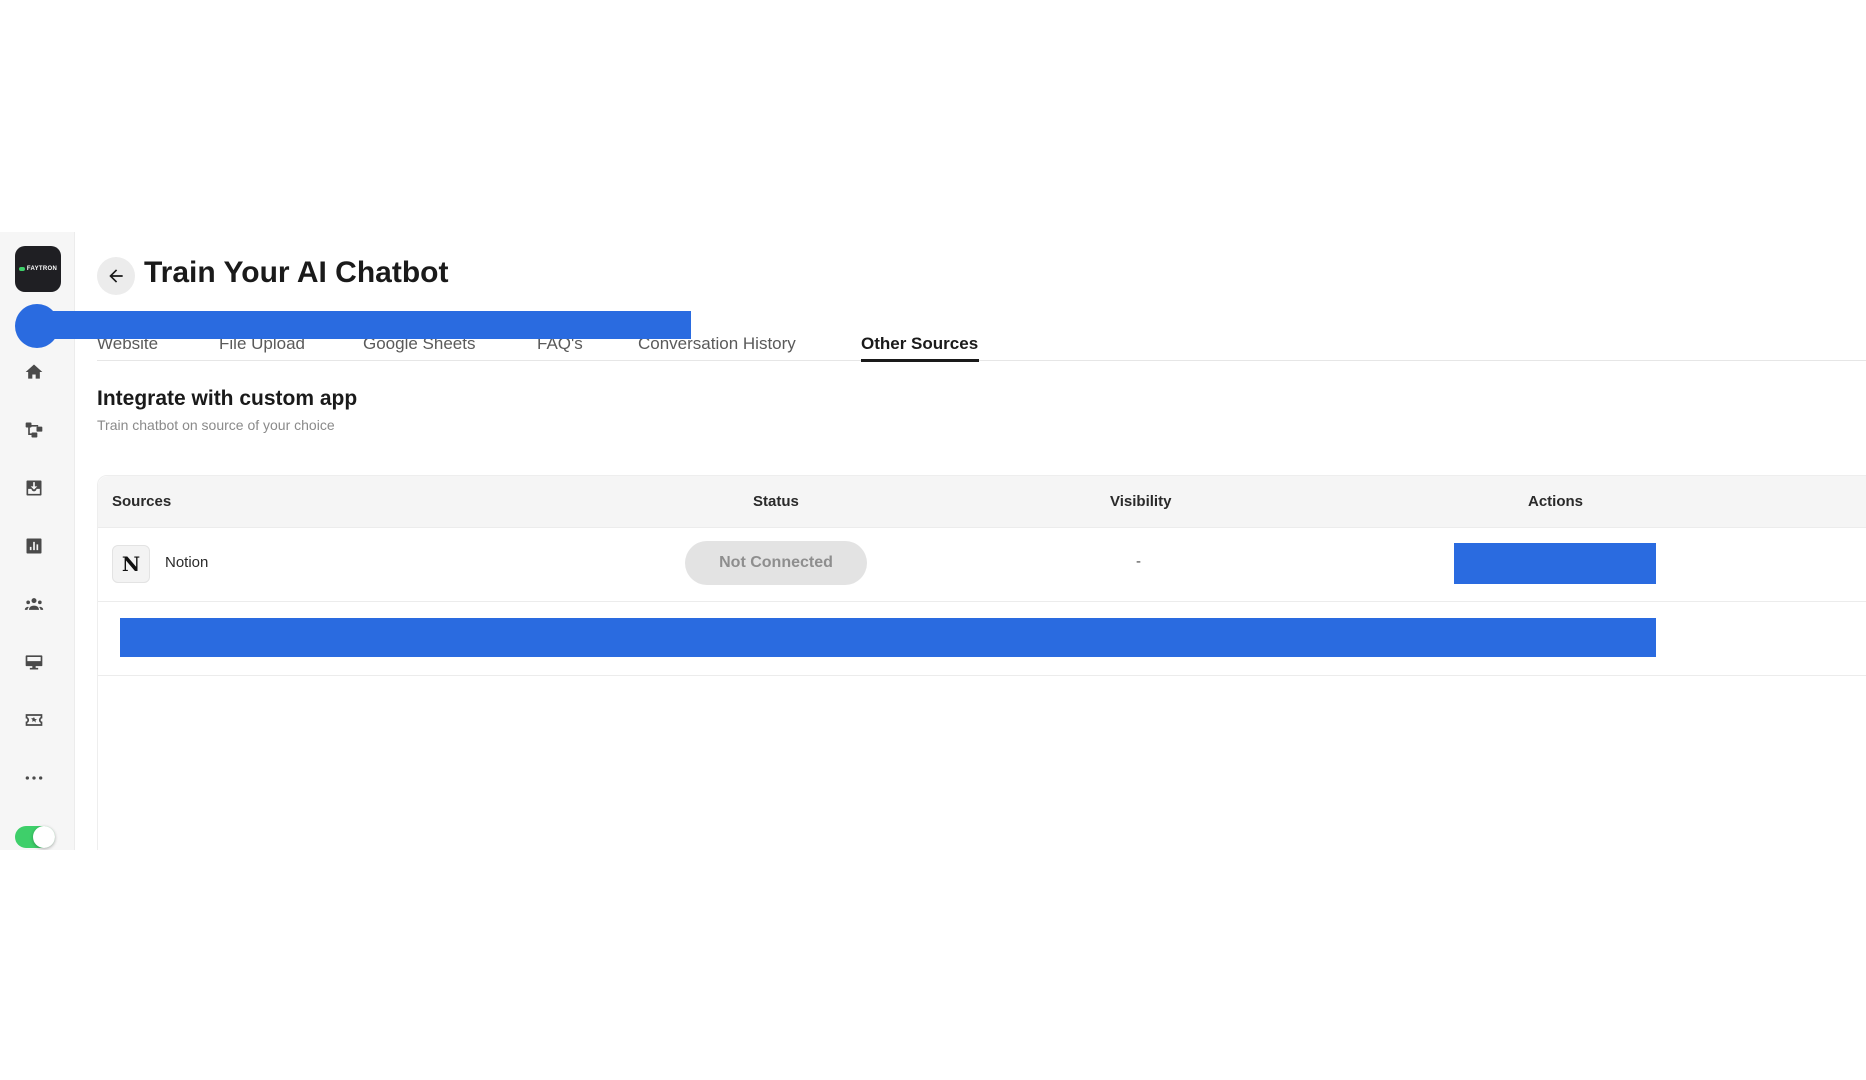 The image size is (1866, 1080). What do you see at coordinates (34, 720) in the screenshot?
I see `ticket-icon` at bounding box center [34, 720].